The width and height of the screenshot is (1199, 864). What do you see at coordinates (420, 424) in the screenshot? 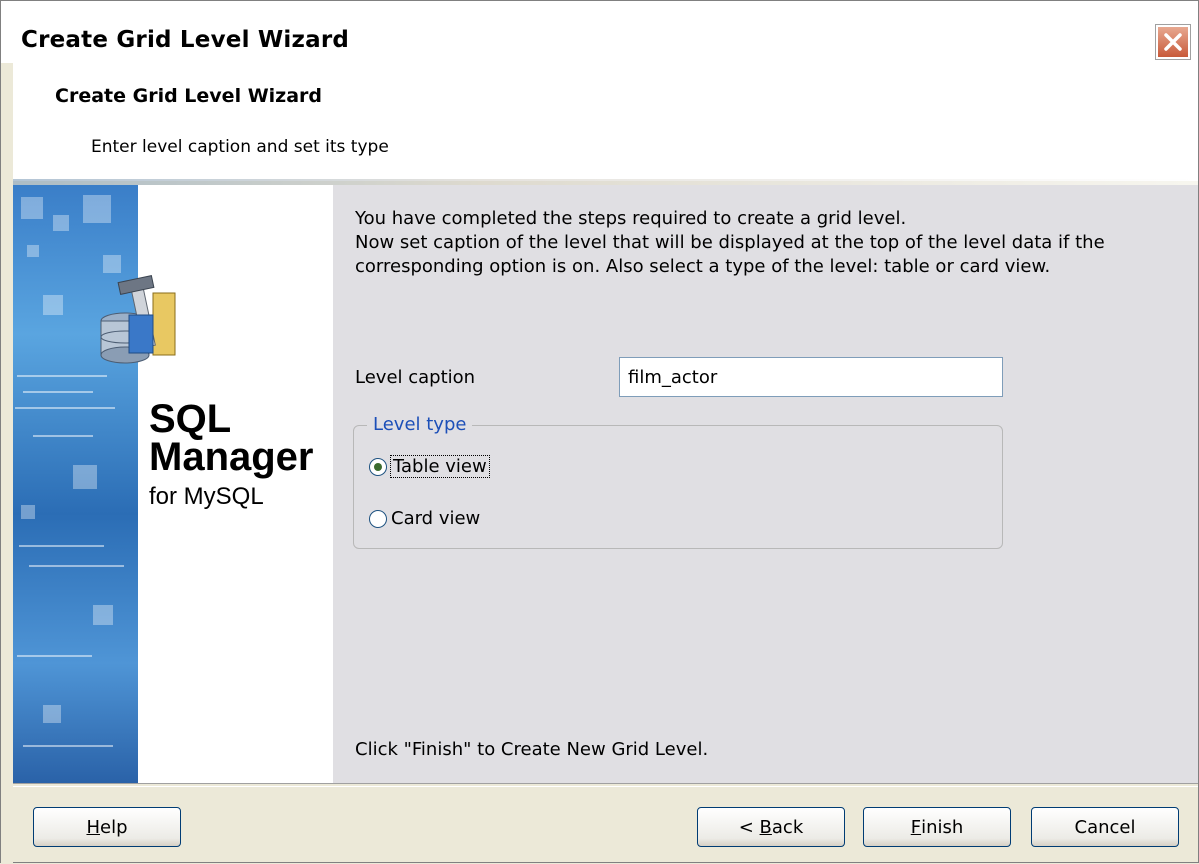
I see `level-type-legend: Level type` at bounding box center [420, 424].